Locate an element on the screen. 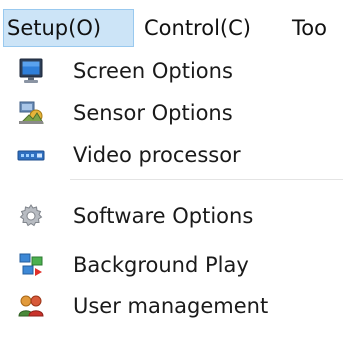 Image resolution: width=343 pixels, height=342 pixels. sensor-icon is located at coordinates (31, 113).